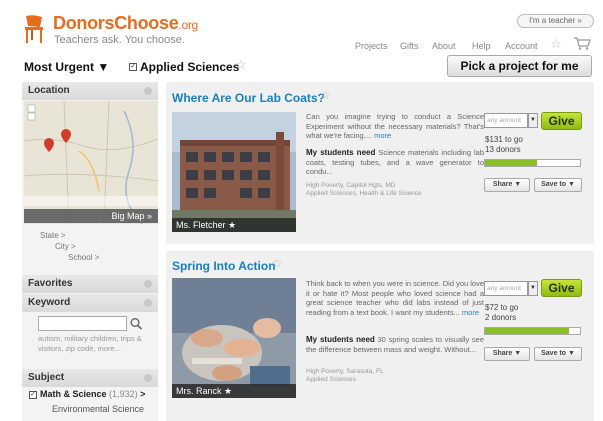 The height and width of the screenshot is (421, 603). I want to click on favorite-filter-star-icon: ☆, so click(241, 65).